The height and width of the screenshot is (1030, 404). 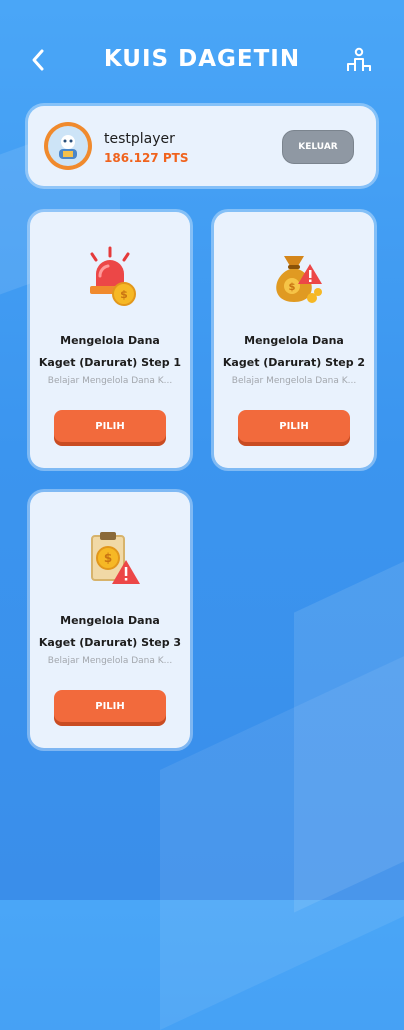 I want to click on avatar, so click(x=68, y=146).